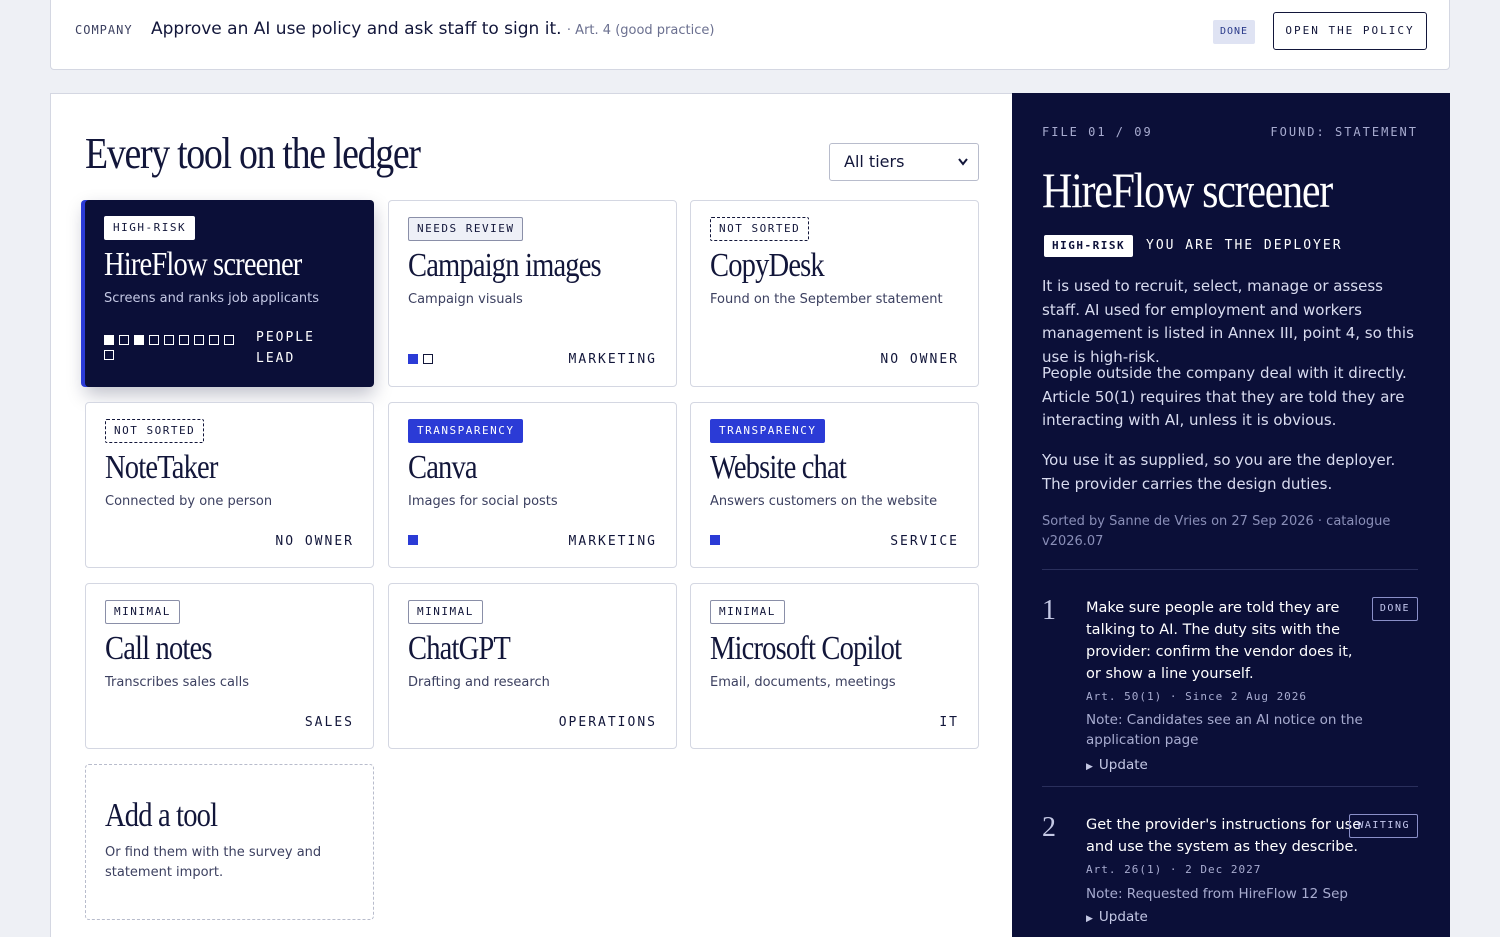 This screenshot has height=937, width=1500. What do you see at coordinates (479, 682) in the screenshot?
I see `tool-desc: Drafting and research` at bounding box center [479, 682].